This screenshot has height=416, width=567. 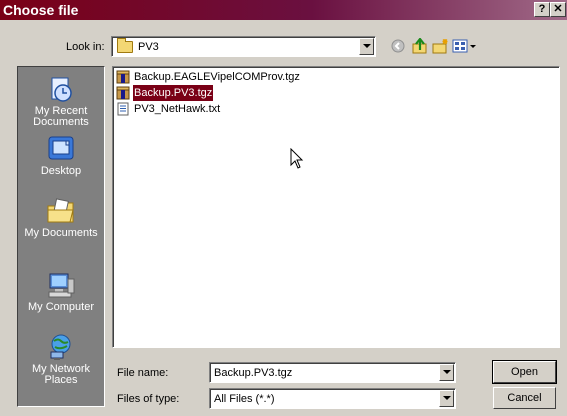 What do you see at coordinates (148, 47) in the screenshot?
I see `look-in-value: PV3` at bounding box center [148, 47].